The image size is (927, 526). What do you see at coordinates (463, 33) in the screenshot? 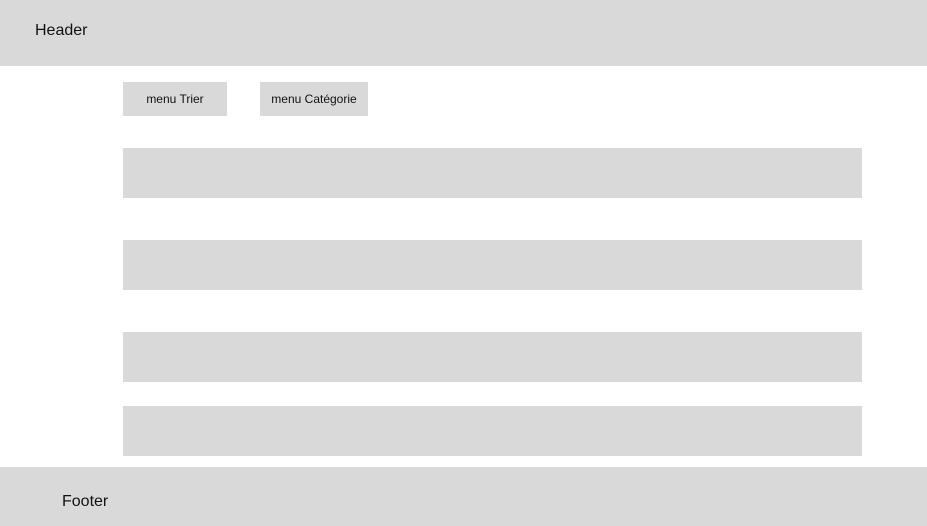
I see `header: Header` at bounding box center [463, 33].